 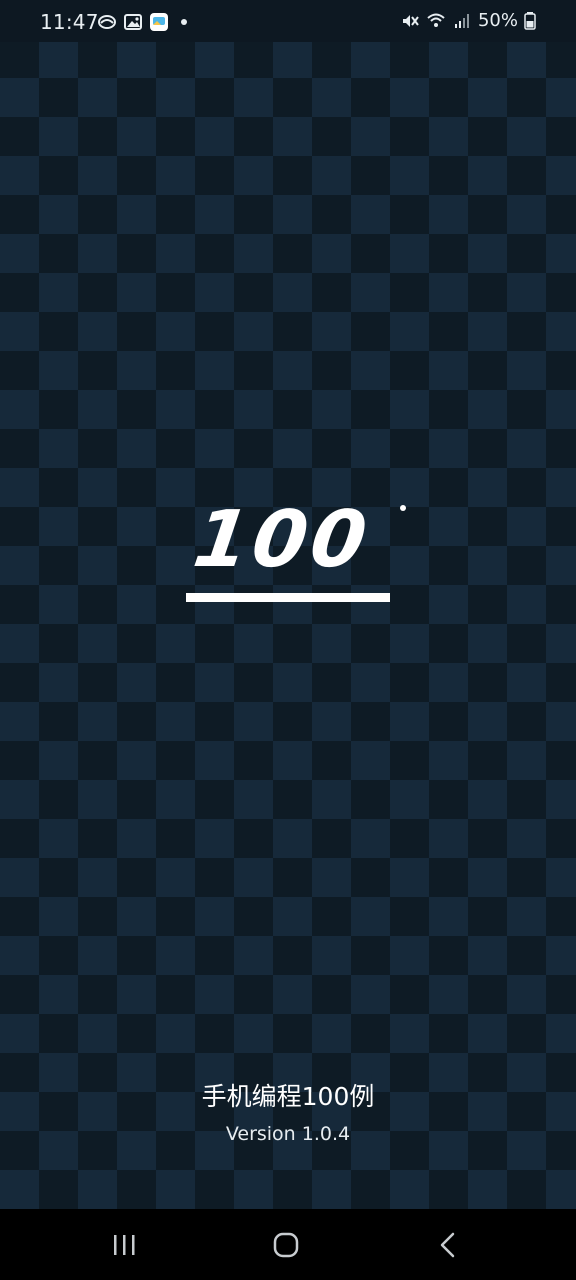 What do you see at coordinates (184, 22) in the screenshot?
I see `notification-dot-icon` at bounding box center [184, 22].